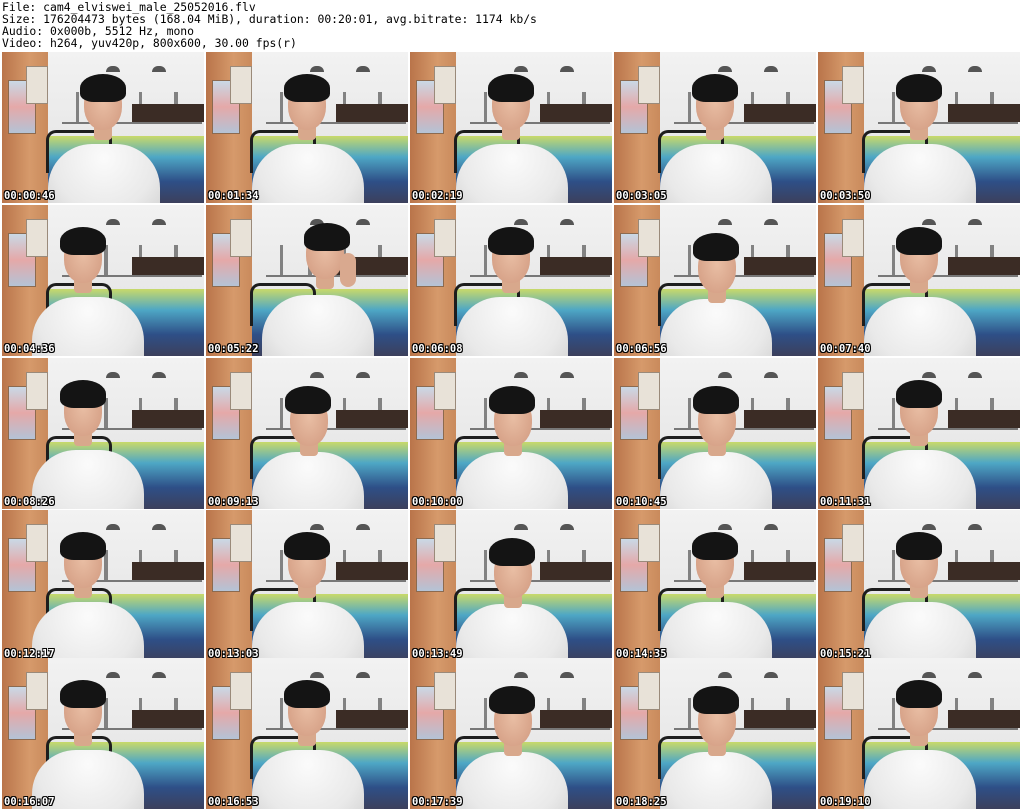  I want to click on thumbnail-frame: 00:18:25, so click(715, 733).